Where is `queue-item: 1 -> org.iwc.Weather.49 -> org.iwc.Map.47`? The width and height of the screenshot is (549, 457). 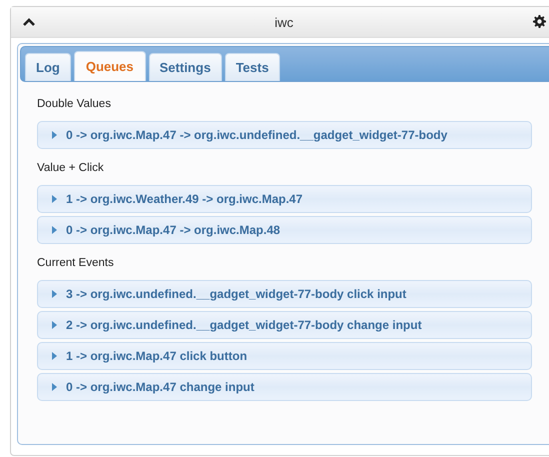 queue-item: 1 -> org.iwc.Weather.49 -> org.iwc.Map.47 is located at coordinates (284, 199).